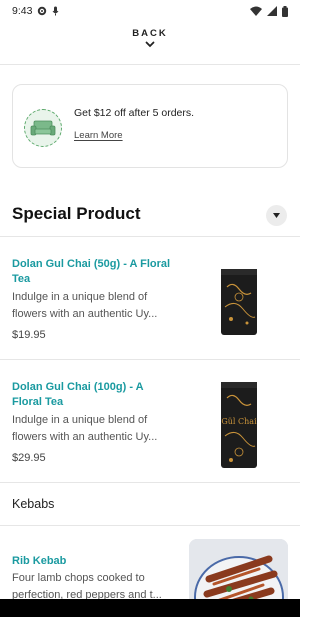 Image resolution: width=320 pixels, height=617 pixels. What do you see at coordinates (98, 135) in the screenshot?
I see `learn-more-link: Learn More` at bounding box center [98, 135].